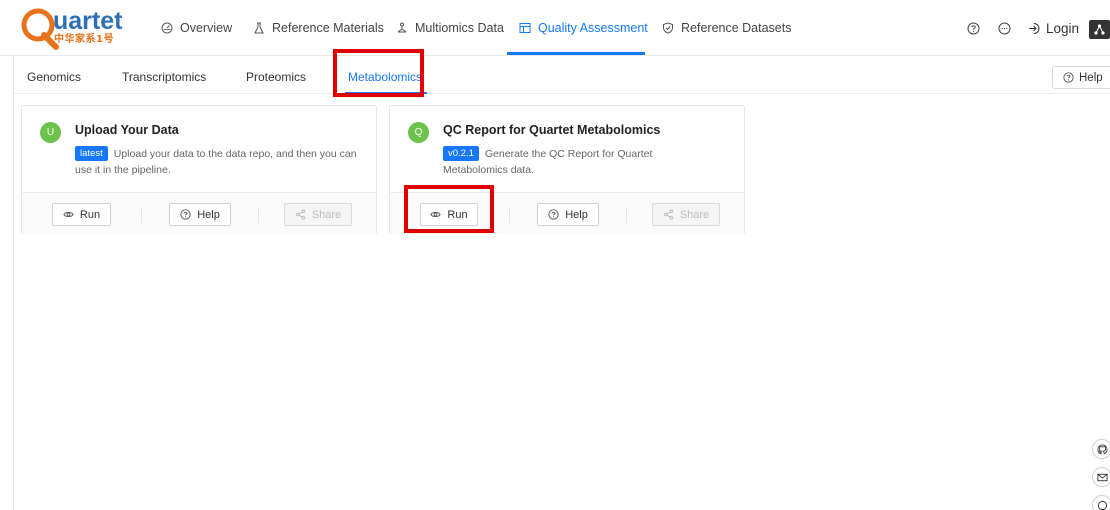 The height and width of the screenshot is (510, 1110). Describe the element at coordinates (50, 132) in the screenshot. I see `card-avatar: U` at that location.